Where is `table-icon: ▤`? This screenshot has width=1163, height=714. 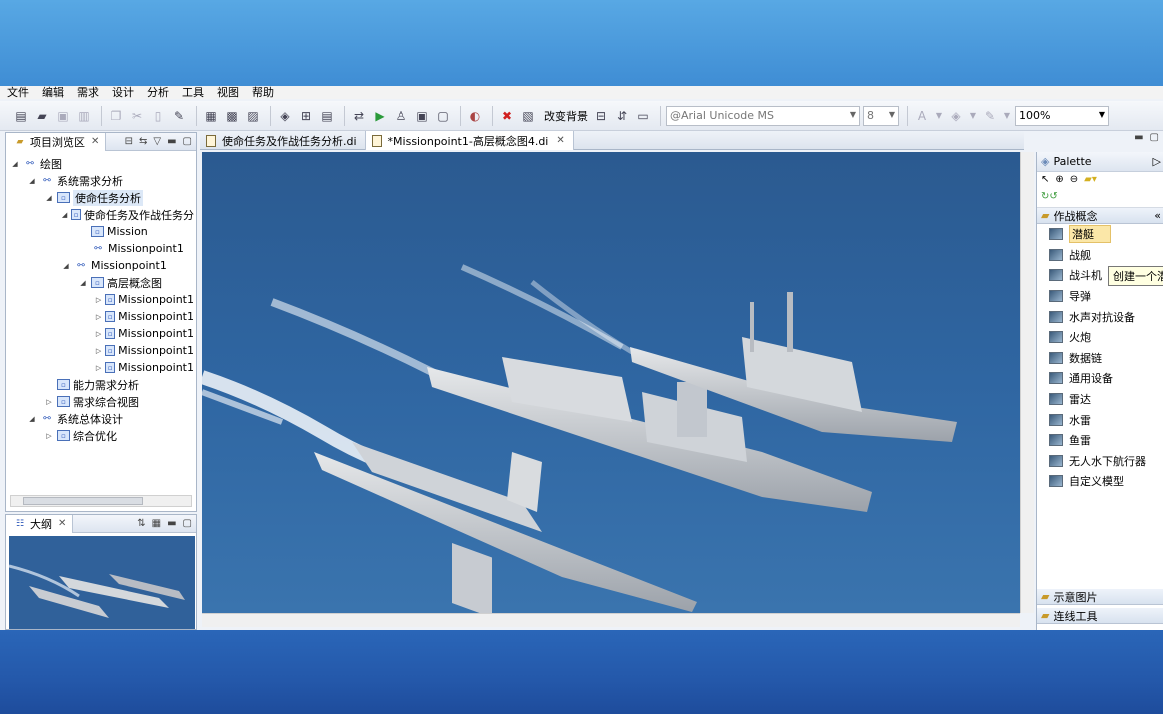 table-icon: ▤ is located at coordinates (327, 116).